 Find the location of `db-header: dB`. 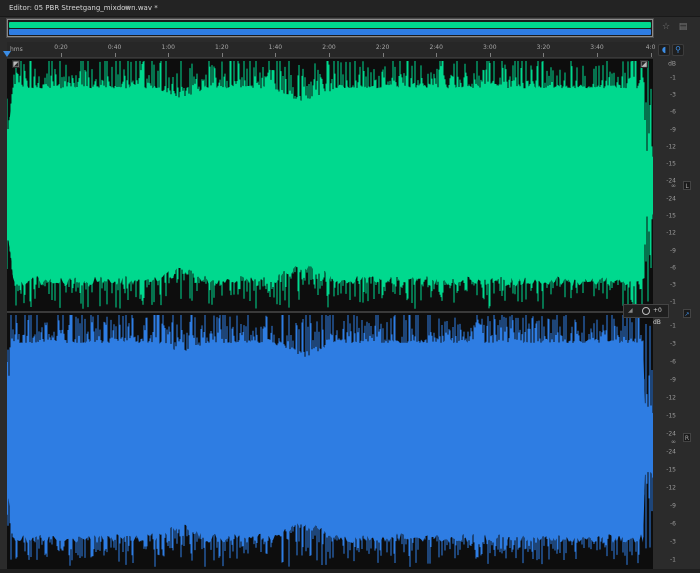

db-header: dB is located at coordinates (672, 64).